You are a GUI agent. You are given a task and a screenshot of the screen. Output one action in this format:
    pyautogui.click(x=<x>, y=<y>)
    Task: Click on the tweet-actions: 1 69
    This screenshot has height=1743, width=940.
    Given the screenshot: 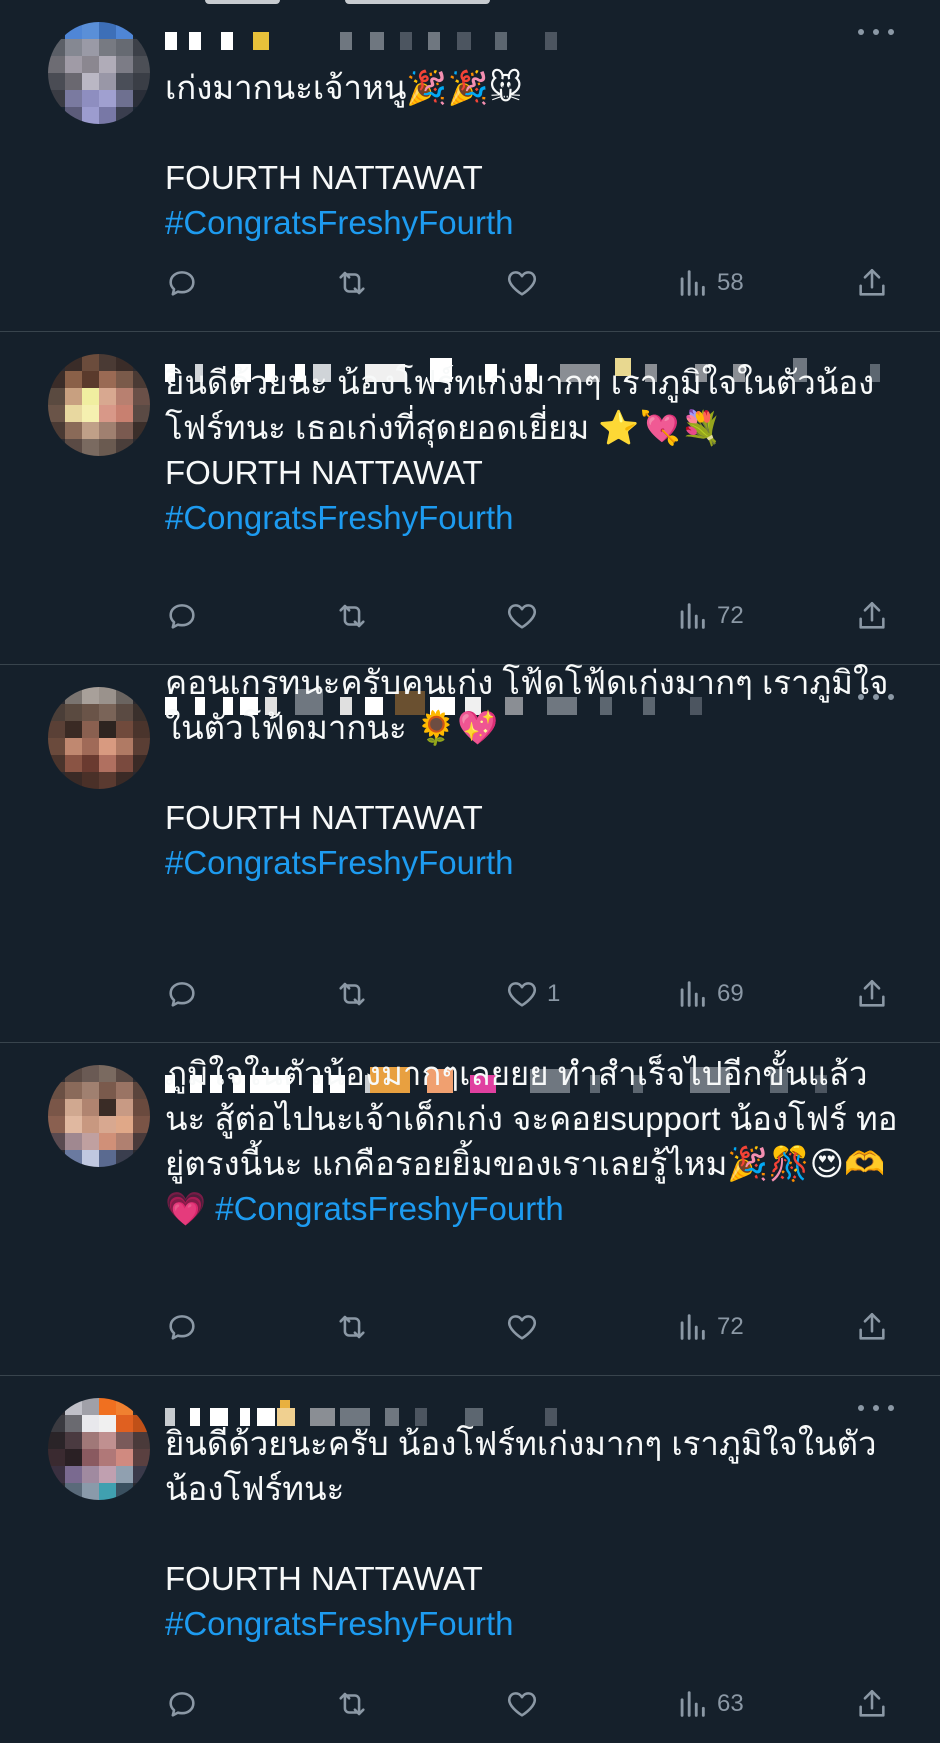 What is the action you would take?
    pyautogui.click(x=535, y=994)
    